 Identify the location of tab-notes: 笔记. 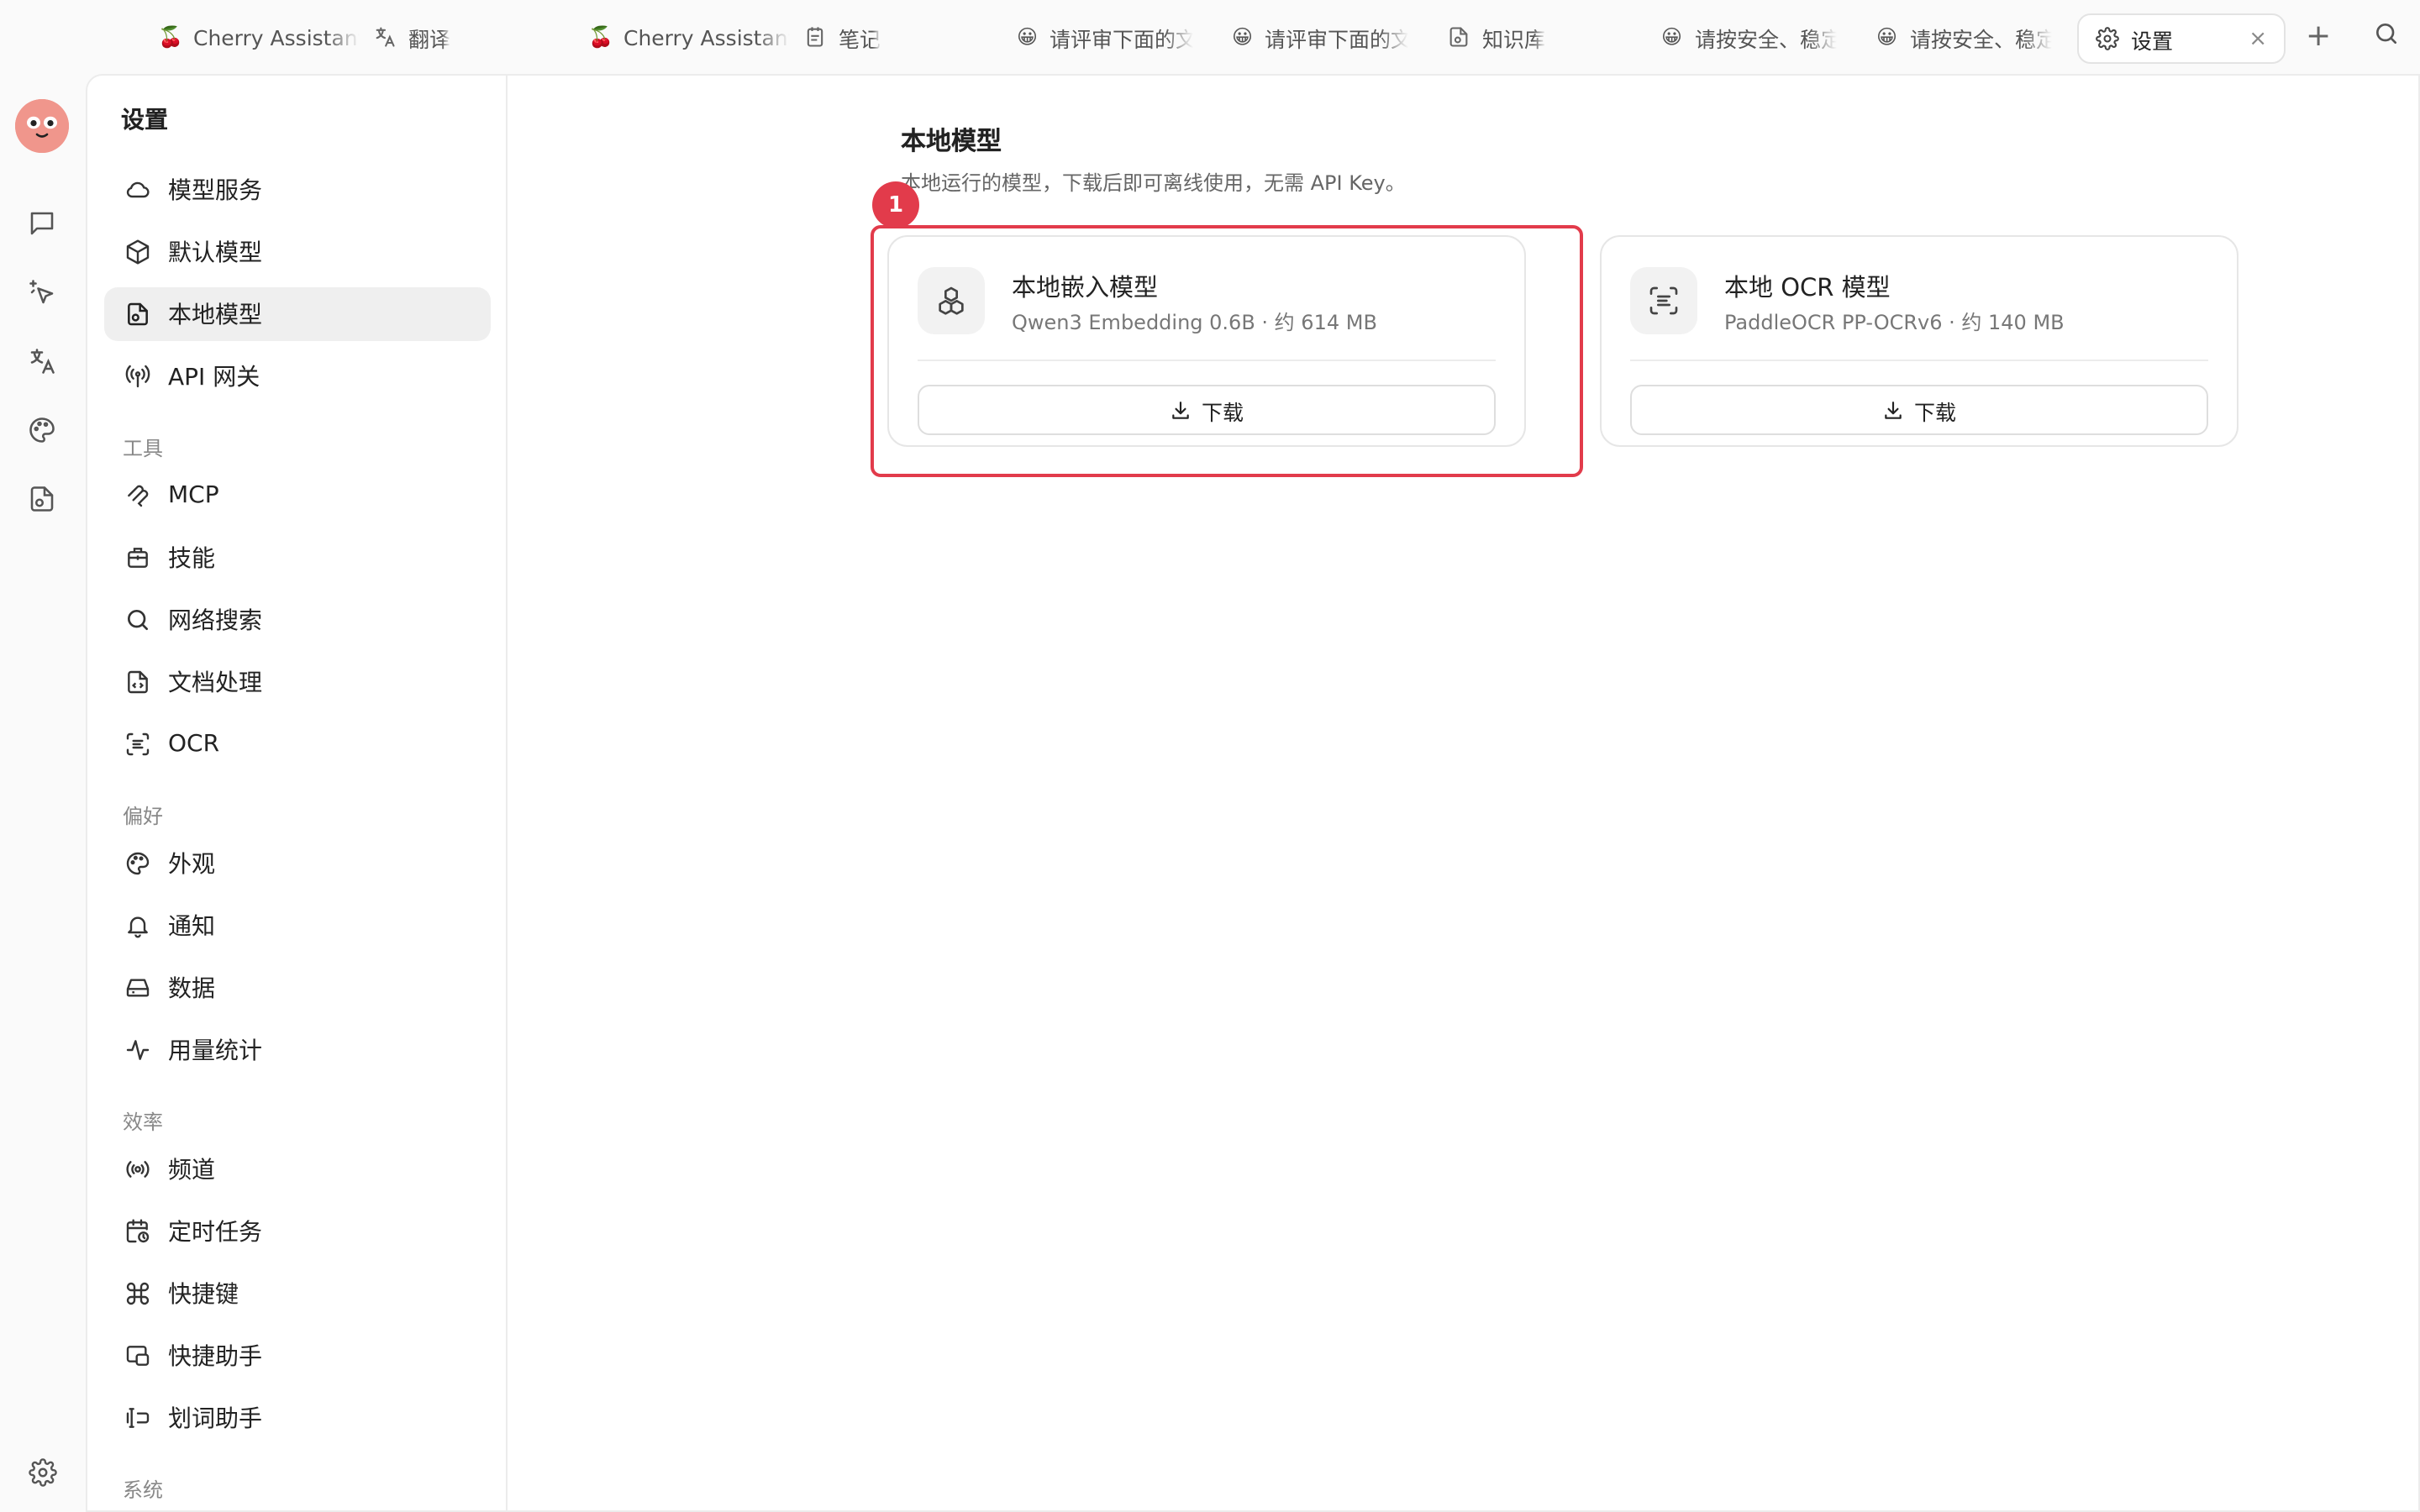
(879, 37).